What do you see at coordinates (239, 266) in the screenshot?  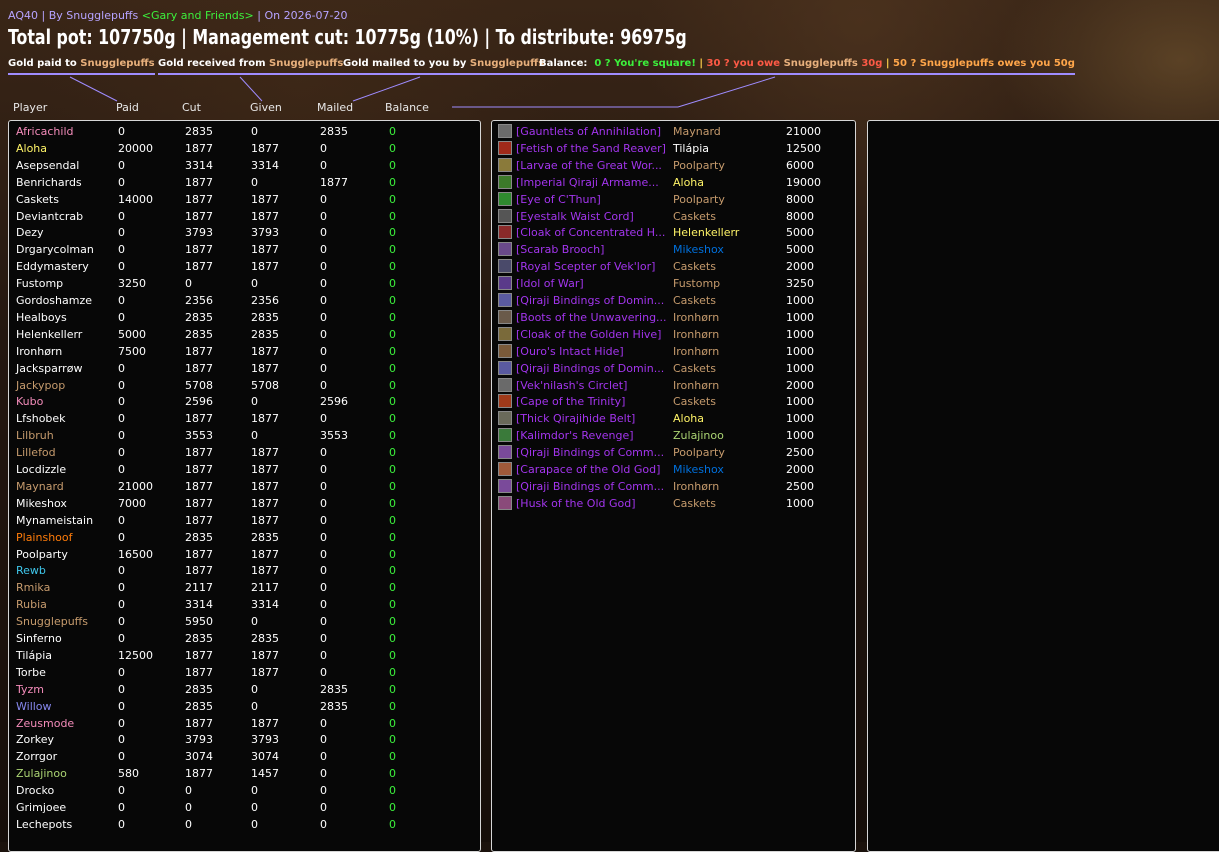 I see `table-row: Eddymastery 0 1877 1877 0 0` at bounding box center [239, 266].